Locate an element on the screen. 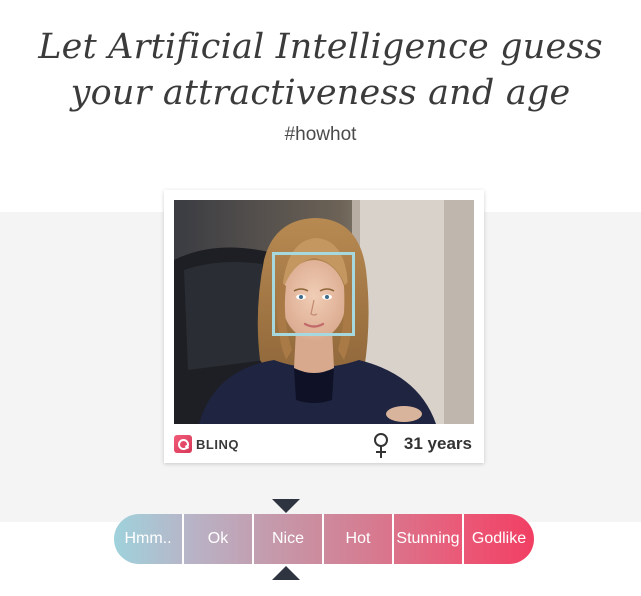  rating-bar: Hmm.. Ok Nice Hot Stunning Godlike is located at coordinates (324, 539).